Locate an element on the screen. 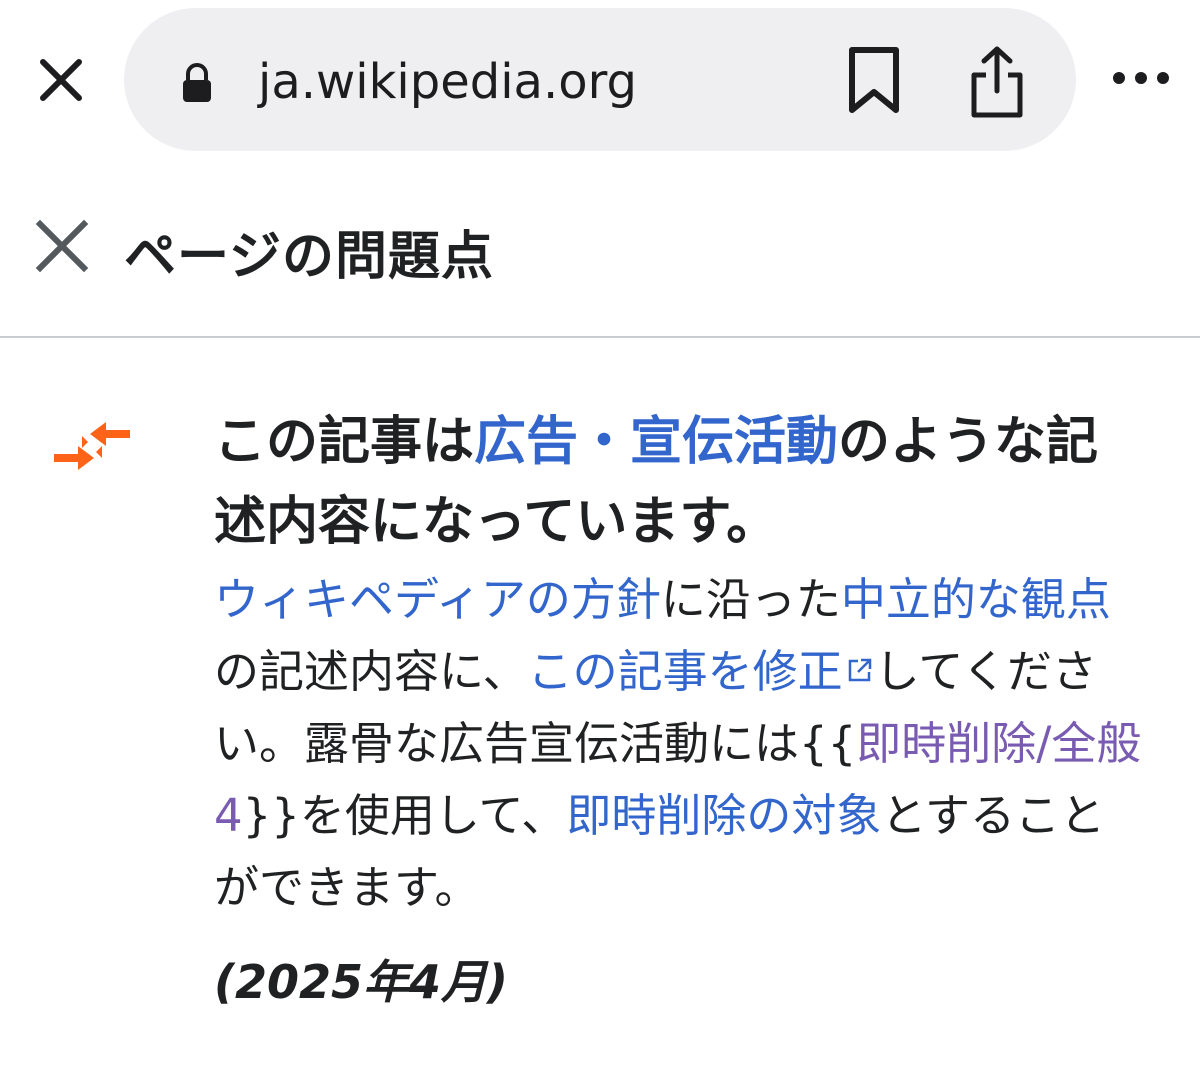 This screenshot has width=1200, height=1072. more-icon is located at coordinates (1141, 78).